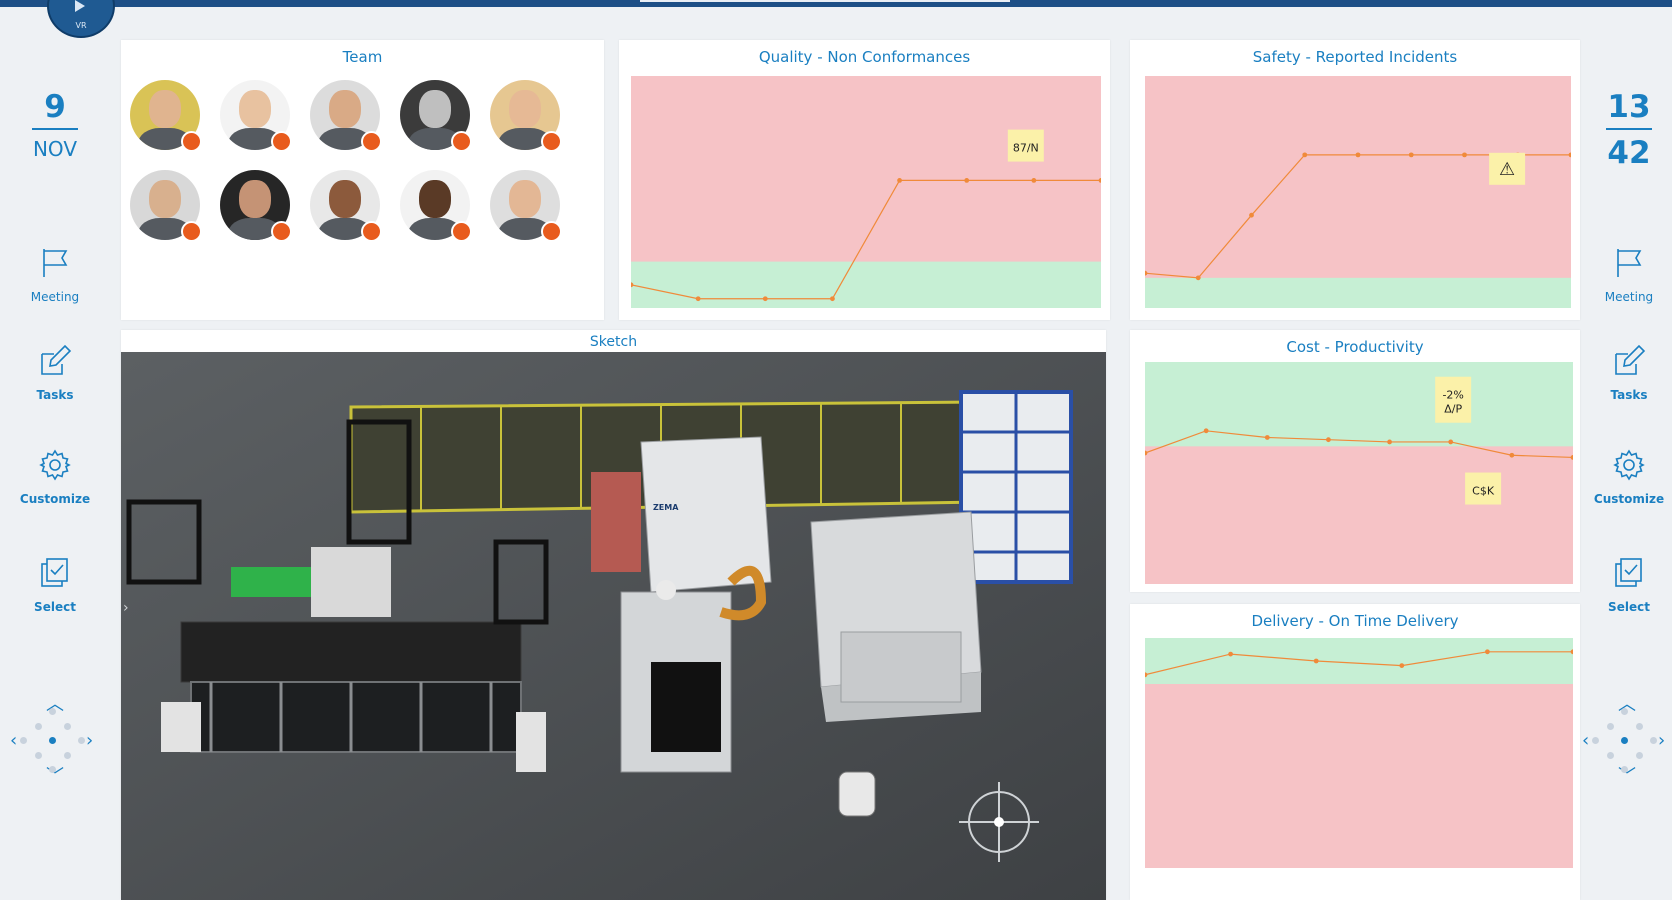  What do you see at coordinates (55, 499) in the screenshot?
I see `customize-label: Customize` at bounding box center [55, 499].